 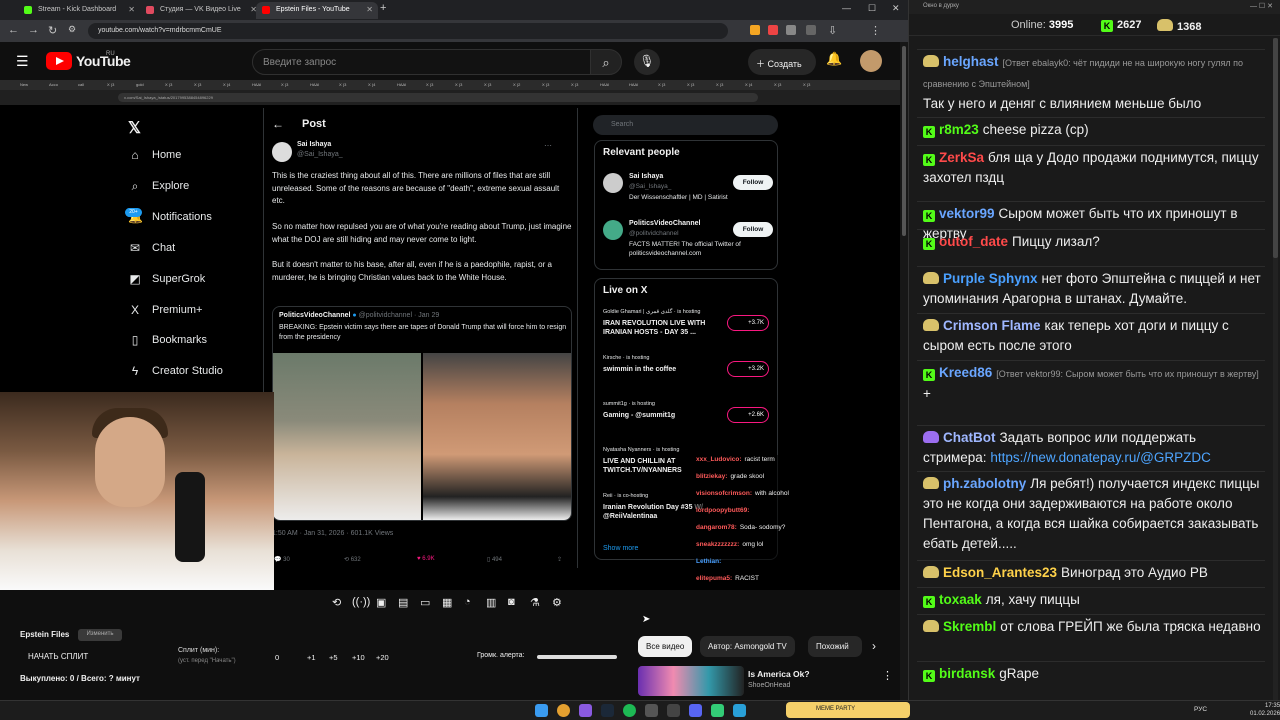 What do you see at coordinates (311, 657) in the screenshot?
I see `split-step-button: +1` at bounding box center [311, 657].